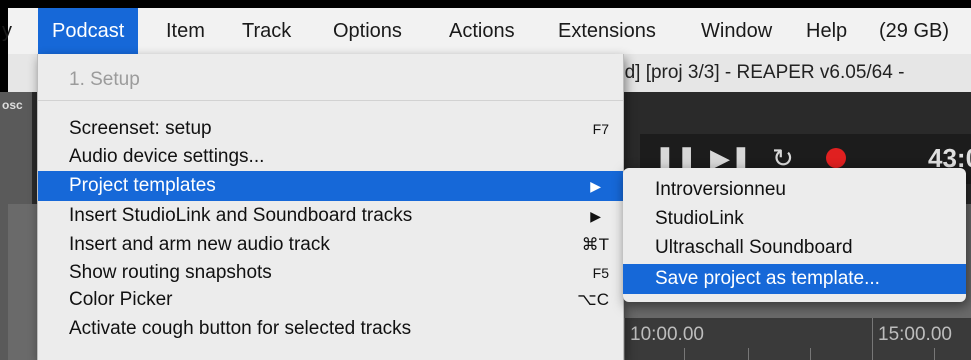 This screenshot has width=971, height=360. Describe the element at coordinates (330, 100) in the screenshot. I see `menu-separator` at that location.